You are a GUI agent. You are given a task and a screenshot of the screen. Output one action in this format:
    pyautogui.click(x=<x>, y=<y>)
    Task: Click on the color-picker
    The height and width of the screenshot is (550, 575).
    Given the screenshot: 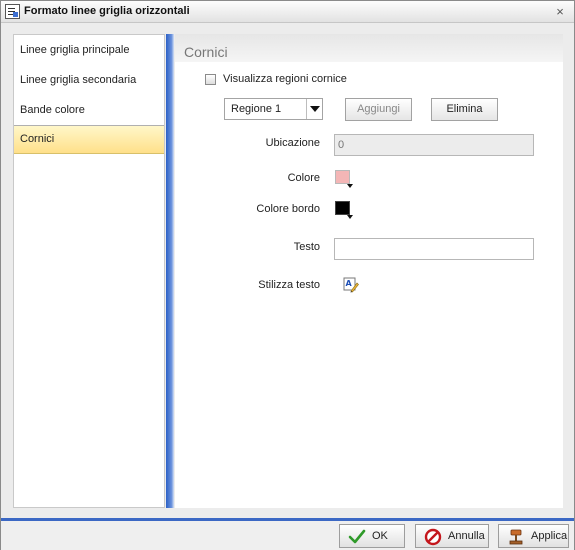 What is the action you would take?
    pyautogui.click(x=344, y=179)
    